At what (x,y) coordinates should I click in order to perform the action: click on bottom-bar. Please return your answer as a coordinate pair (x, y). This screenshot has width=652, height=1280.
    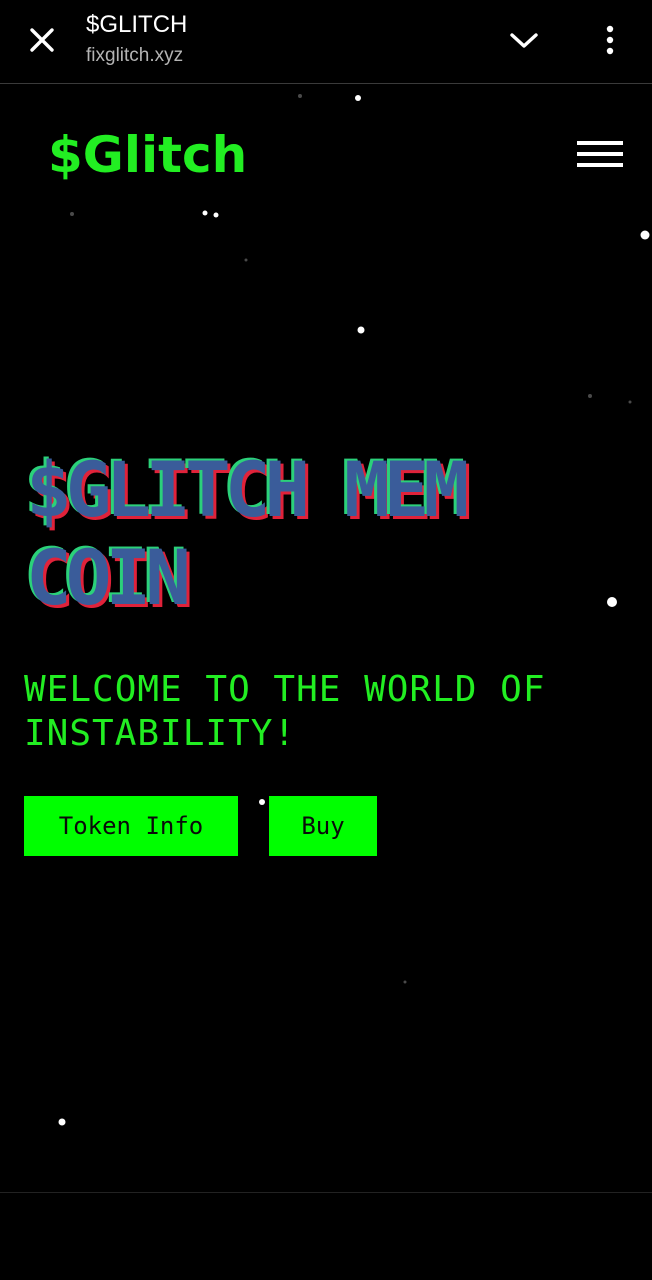
    Looking at the image, I should click on (326, 1236).